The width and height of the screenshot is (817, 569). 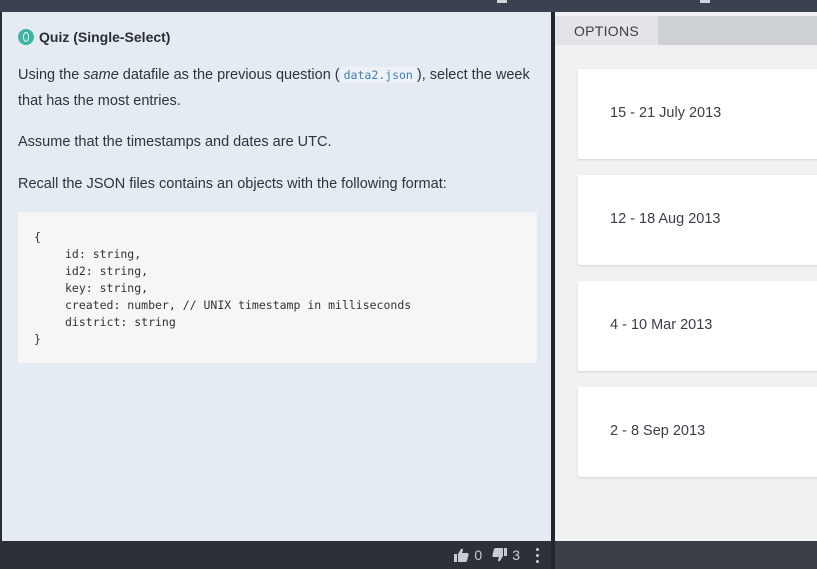 I want to click on thumbs-up-icon, so click(x=462, y=555).